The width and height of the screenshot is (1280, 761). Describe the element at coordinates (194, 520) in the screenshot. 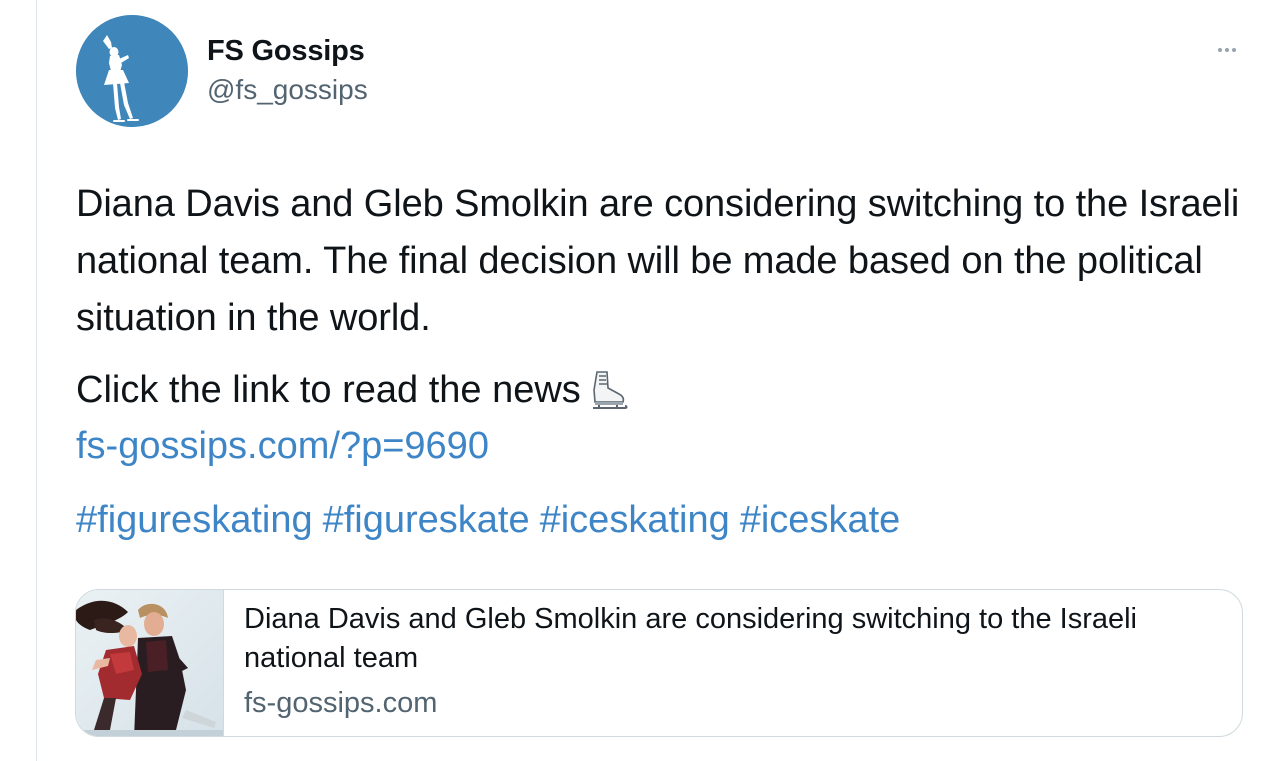

I see `hashtag-link: #figureskating` at that location.